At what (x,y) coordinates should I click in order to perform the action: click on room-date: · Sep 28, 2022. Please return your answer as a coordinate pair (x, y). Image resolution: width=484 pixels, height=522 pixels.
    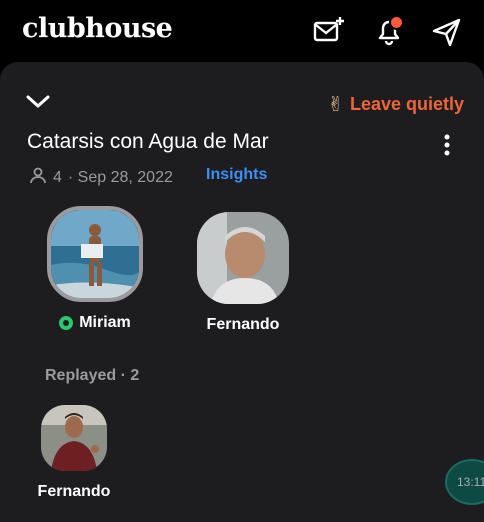
    Looking at the image, I should click on (120, 177).